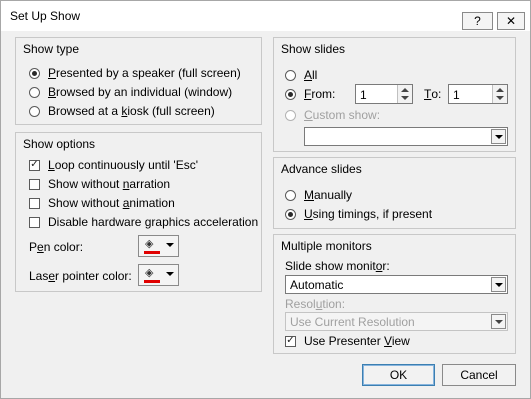 The height and width of the screenshot is (399, 531). I want to click on laser-pointer-color-button: ◈, so click(158, 275).